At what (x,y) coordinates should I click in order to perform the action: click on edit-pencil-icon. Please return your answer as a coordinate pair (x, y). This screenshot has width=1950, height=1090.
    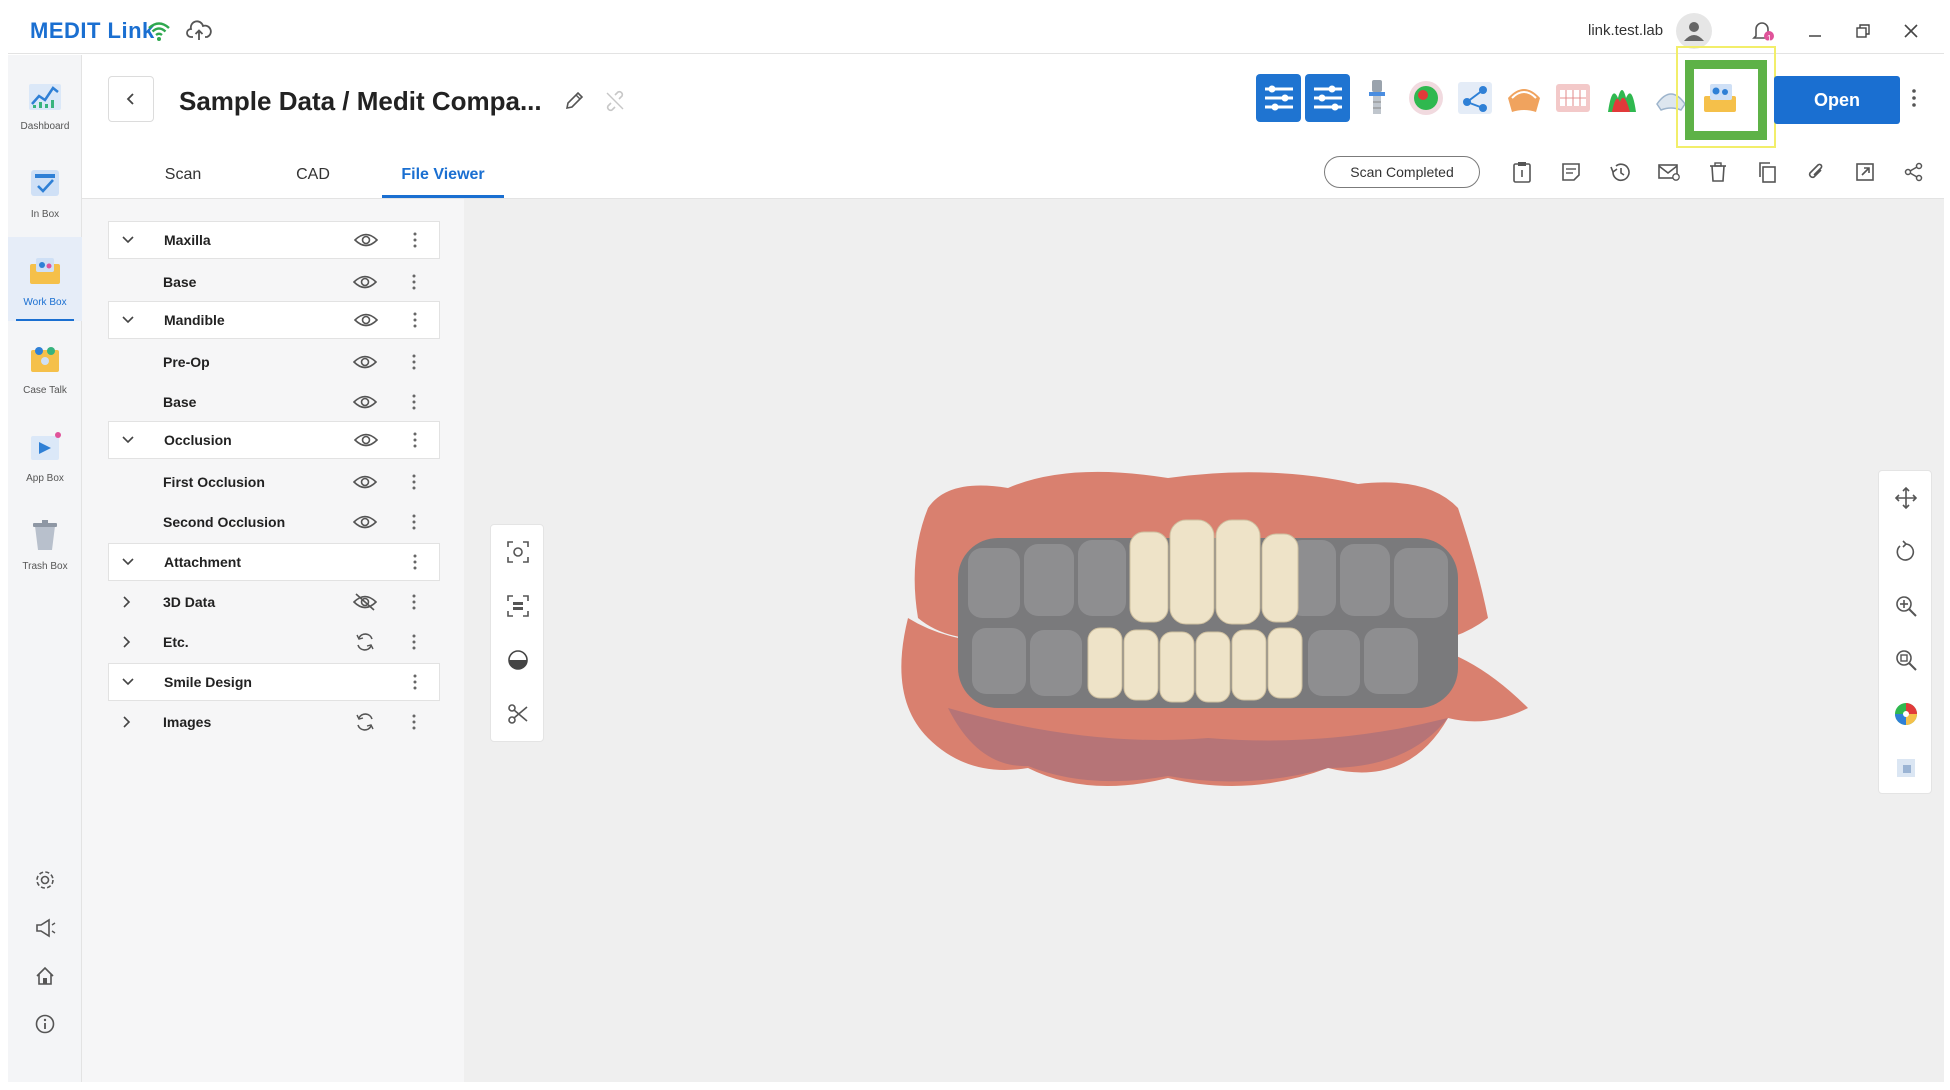
    Looking at the image, I should click on (574, 103).